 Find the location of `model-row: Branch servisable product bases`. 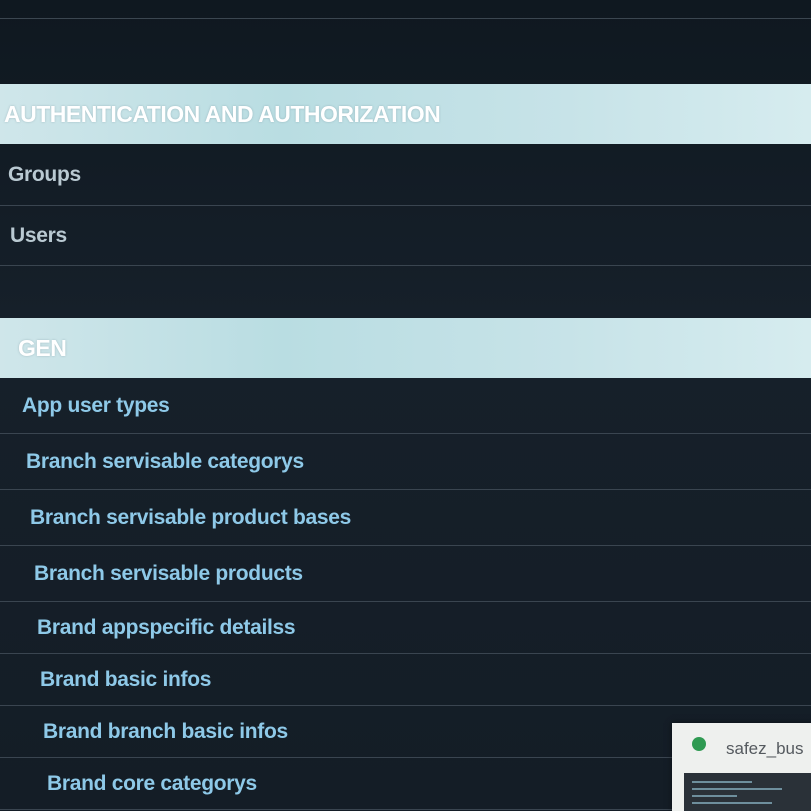

model-row: Branch servisable product bases is located at coordinates (405, 518).